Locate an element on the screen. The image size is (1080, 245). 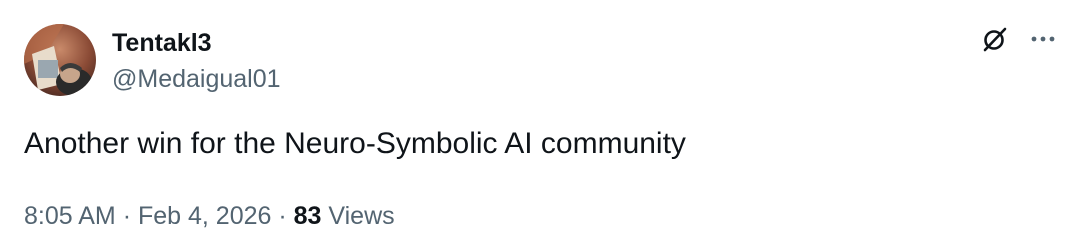
post-actions is located at coordinates (1019, 39).